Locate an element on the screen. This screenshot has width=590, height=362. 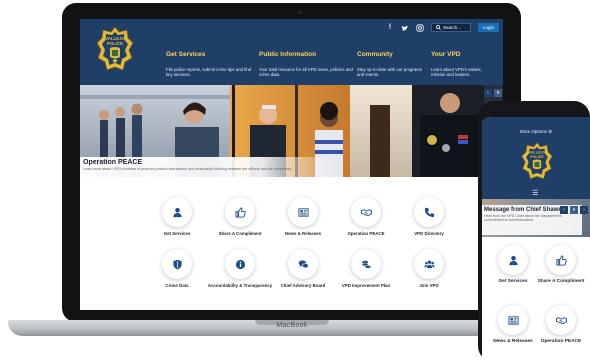
phone-hero-prev-button: ‹ is located at coordinates (564, 210).